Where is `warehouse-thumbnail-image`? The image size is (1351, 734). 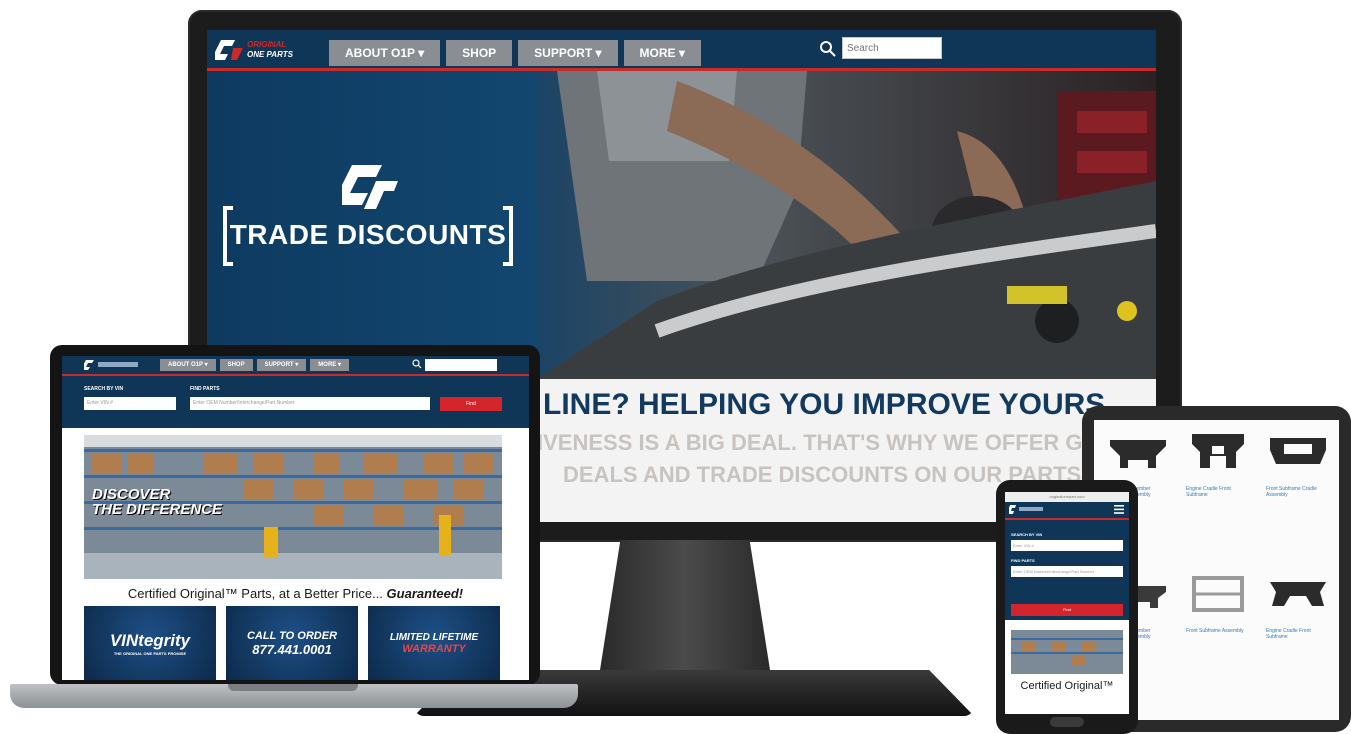 warehouse-thumbnail-image is located at coordinates (1067, 652).